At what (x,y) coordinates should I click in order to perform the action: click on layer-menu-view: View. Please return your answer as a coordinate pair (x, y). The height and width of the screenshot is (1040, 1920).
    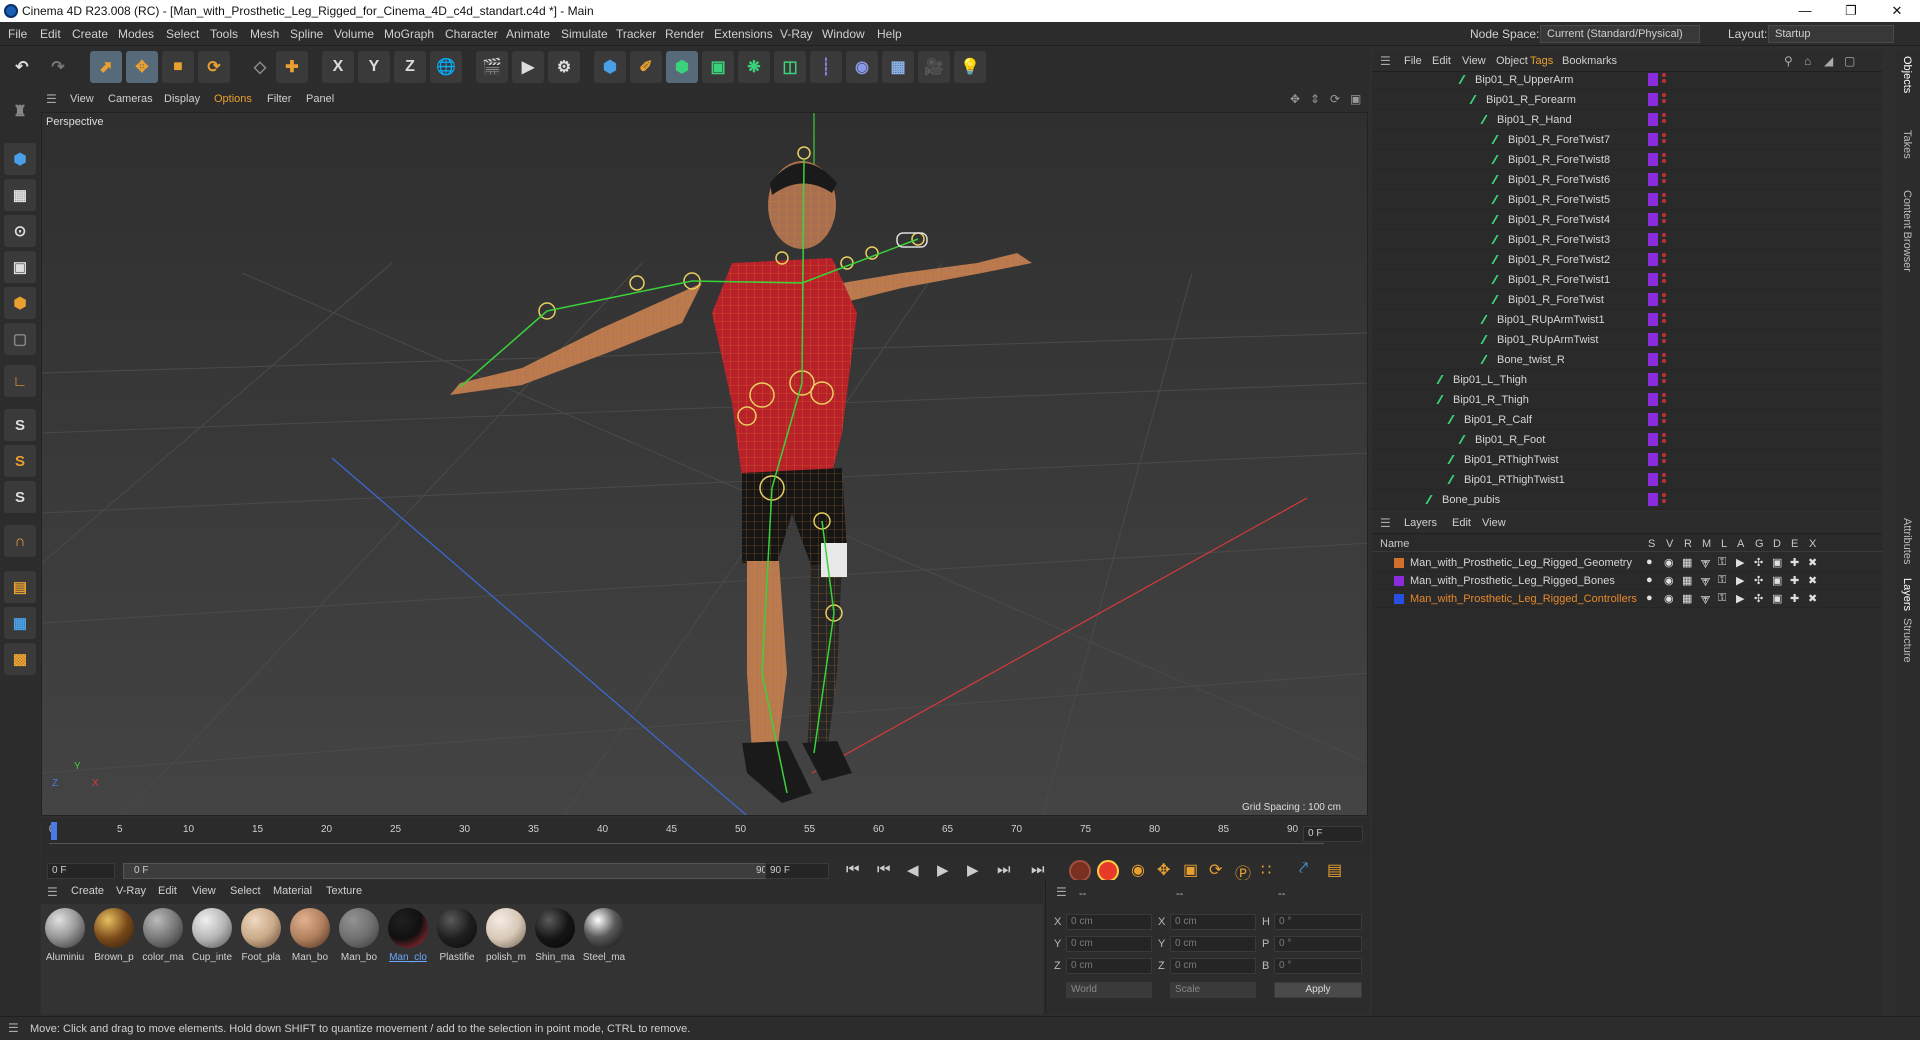
    Looking at the image, I should click on (1494, 523).